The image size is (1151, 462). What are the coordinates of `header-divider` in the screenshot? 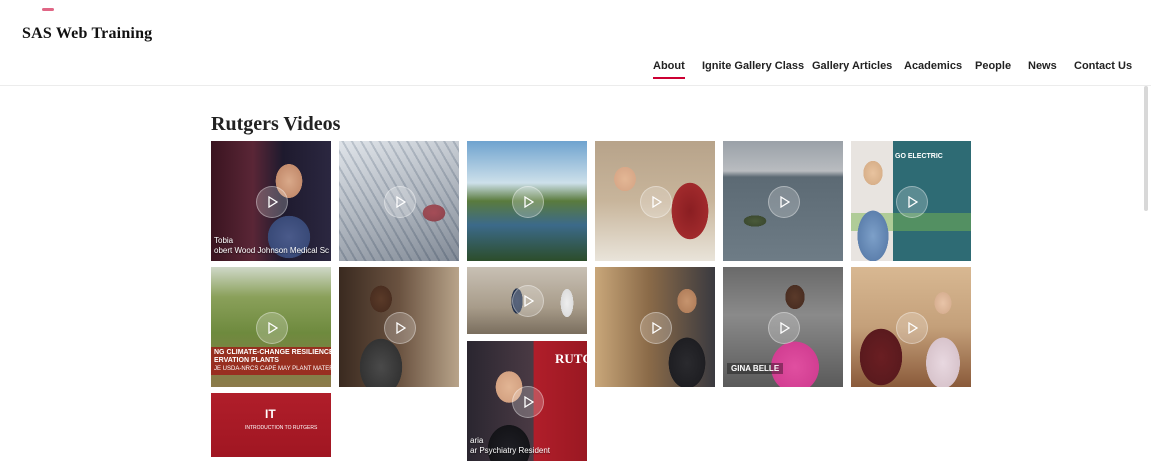 It's located at (575, 85).